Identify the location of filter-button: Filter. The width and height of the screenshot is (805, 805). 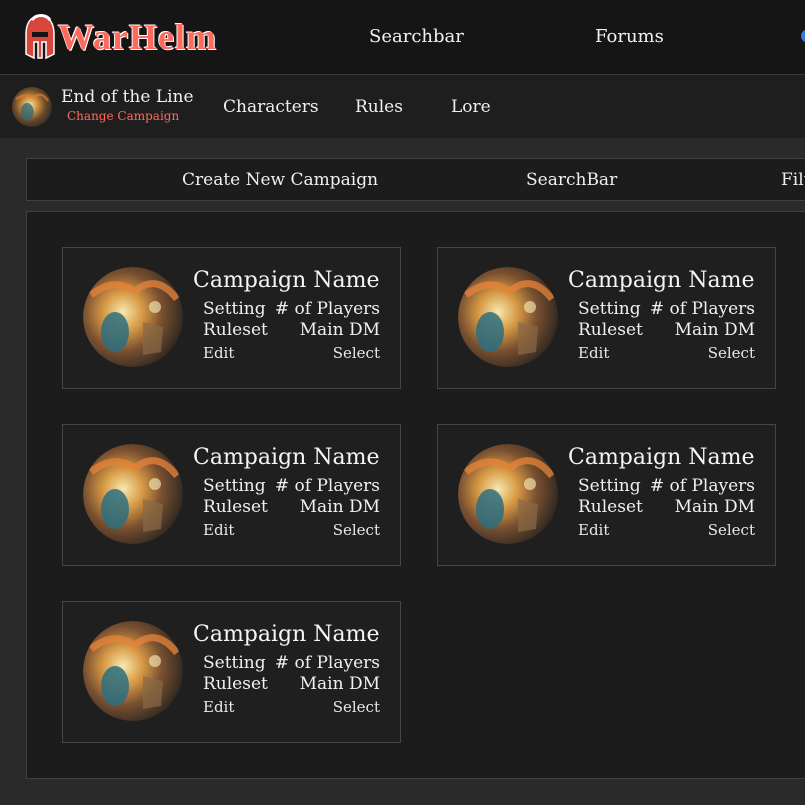
(793, 180).